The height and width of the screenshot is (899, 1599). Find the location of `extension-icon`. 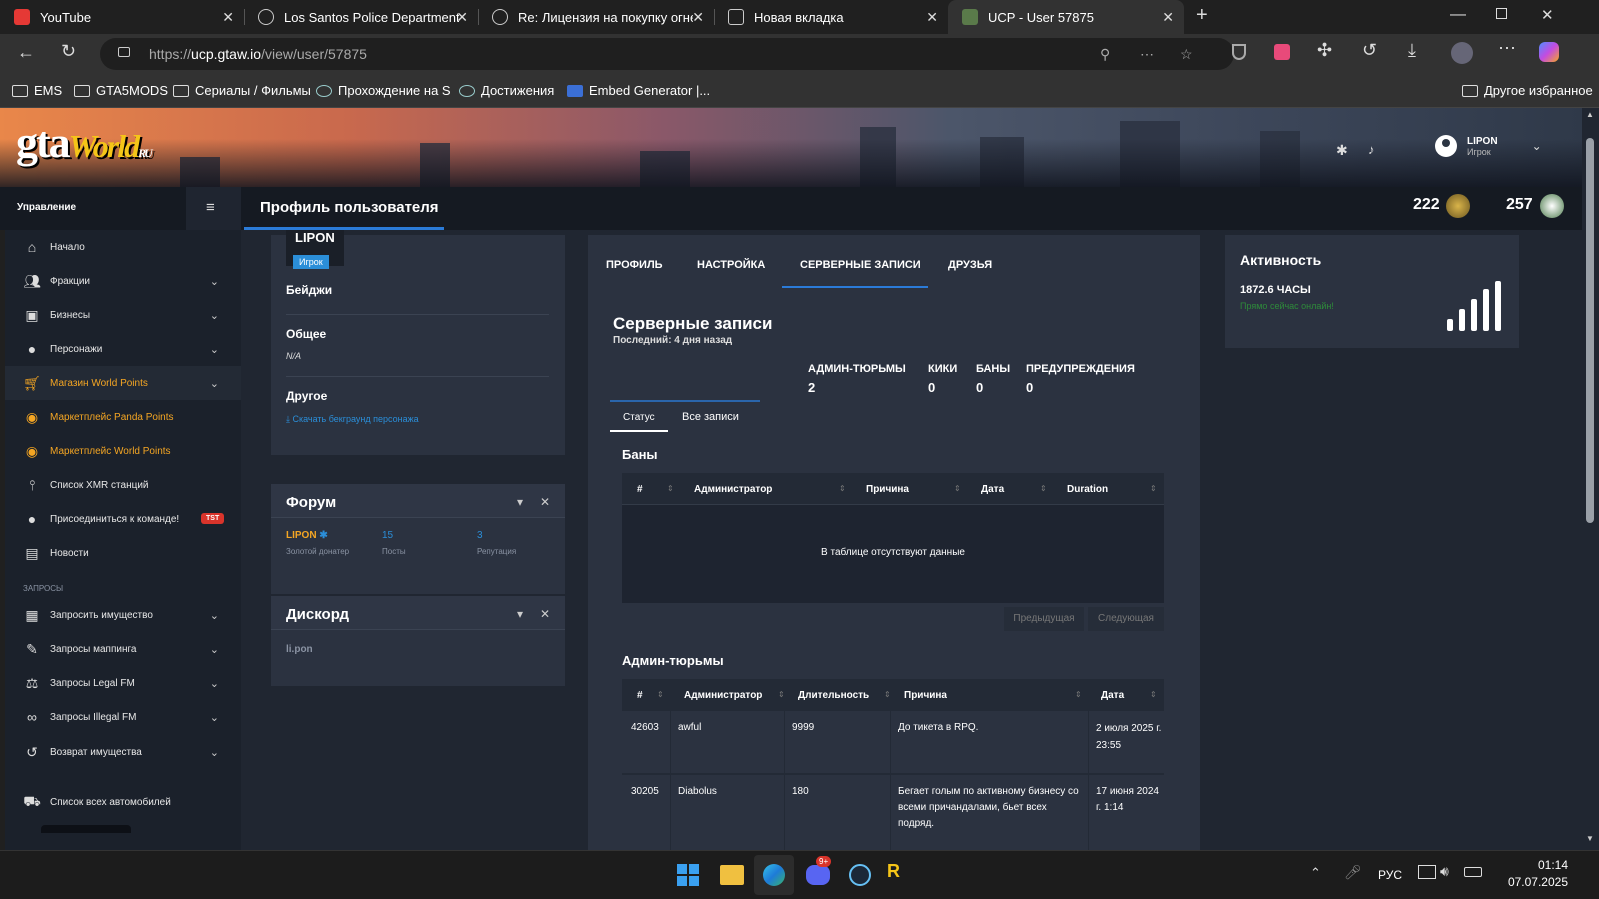

extension-icon is located at coordinates (1282, 52).